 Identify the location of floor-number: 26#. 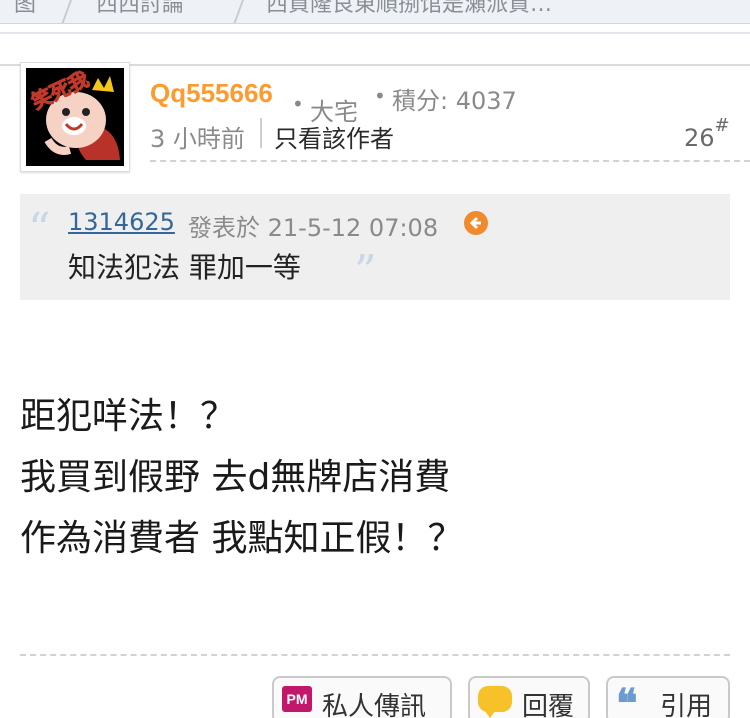
(707, 133).